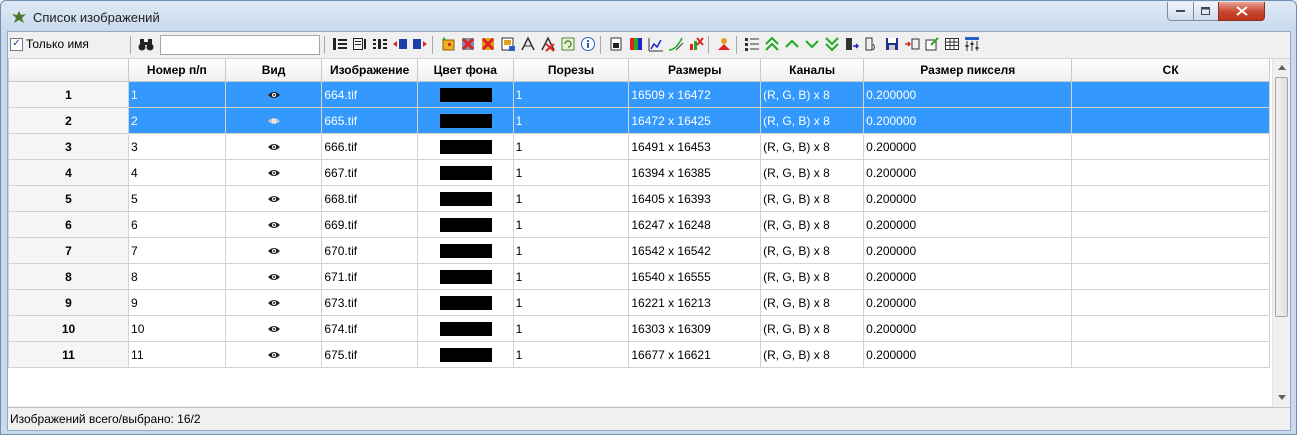 The width and height of the screenshot is (1297, 435). I want to click on list-cols-icon, so click(360, 44).